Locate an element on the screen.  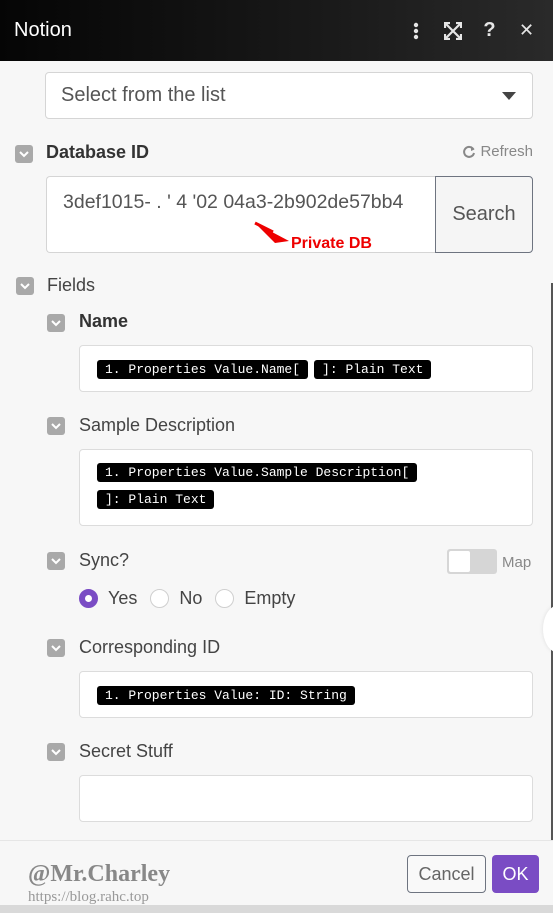
mapping-pill: 1. Properties Value.Sample Description[ is located at coordinates (257, 472).